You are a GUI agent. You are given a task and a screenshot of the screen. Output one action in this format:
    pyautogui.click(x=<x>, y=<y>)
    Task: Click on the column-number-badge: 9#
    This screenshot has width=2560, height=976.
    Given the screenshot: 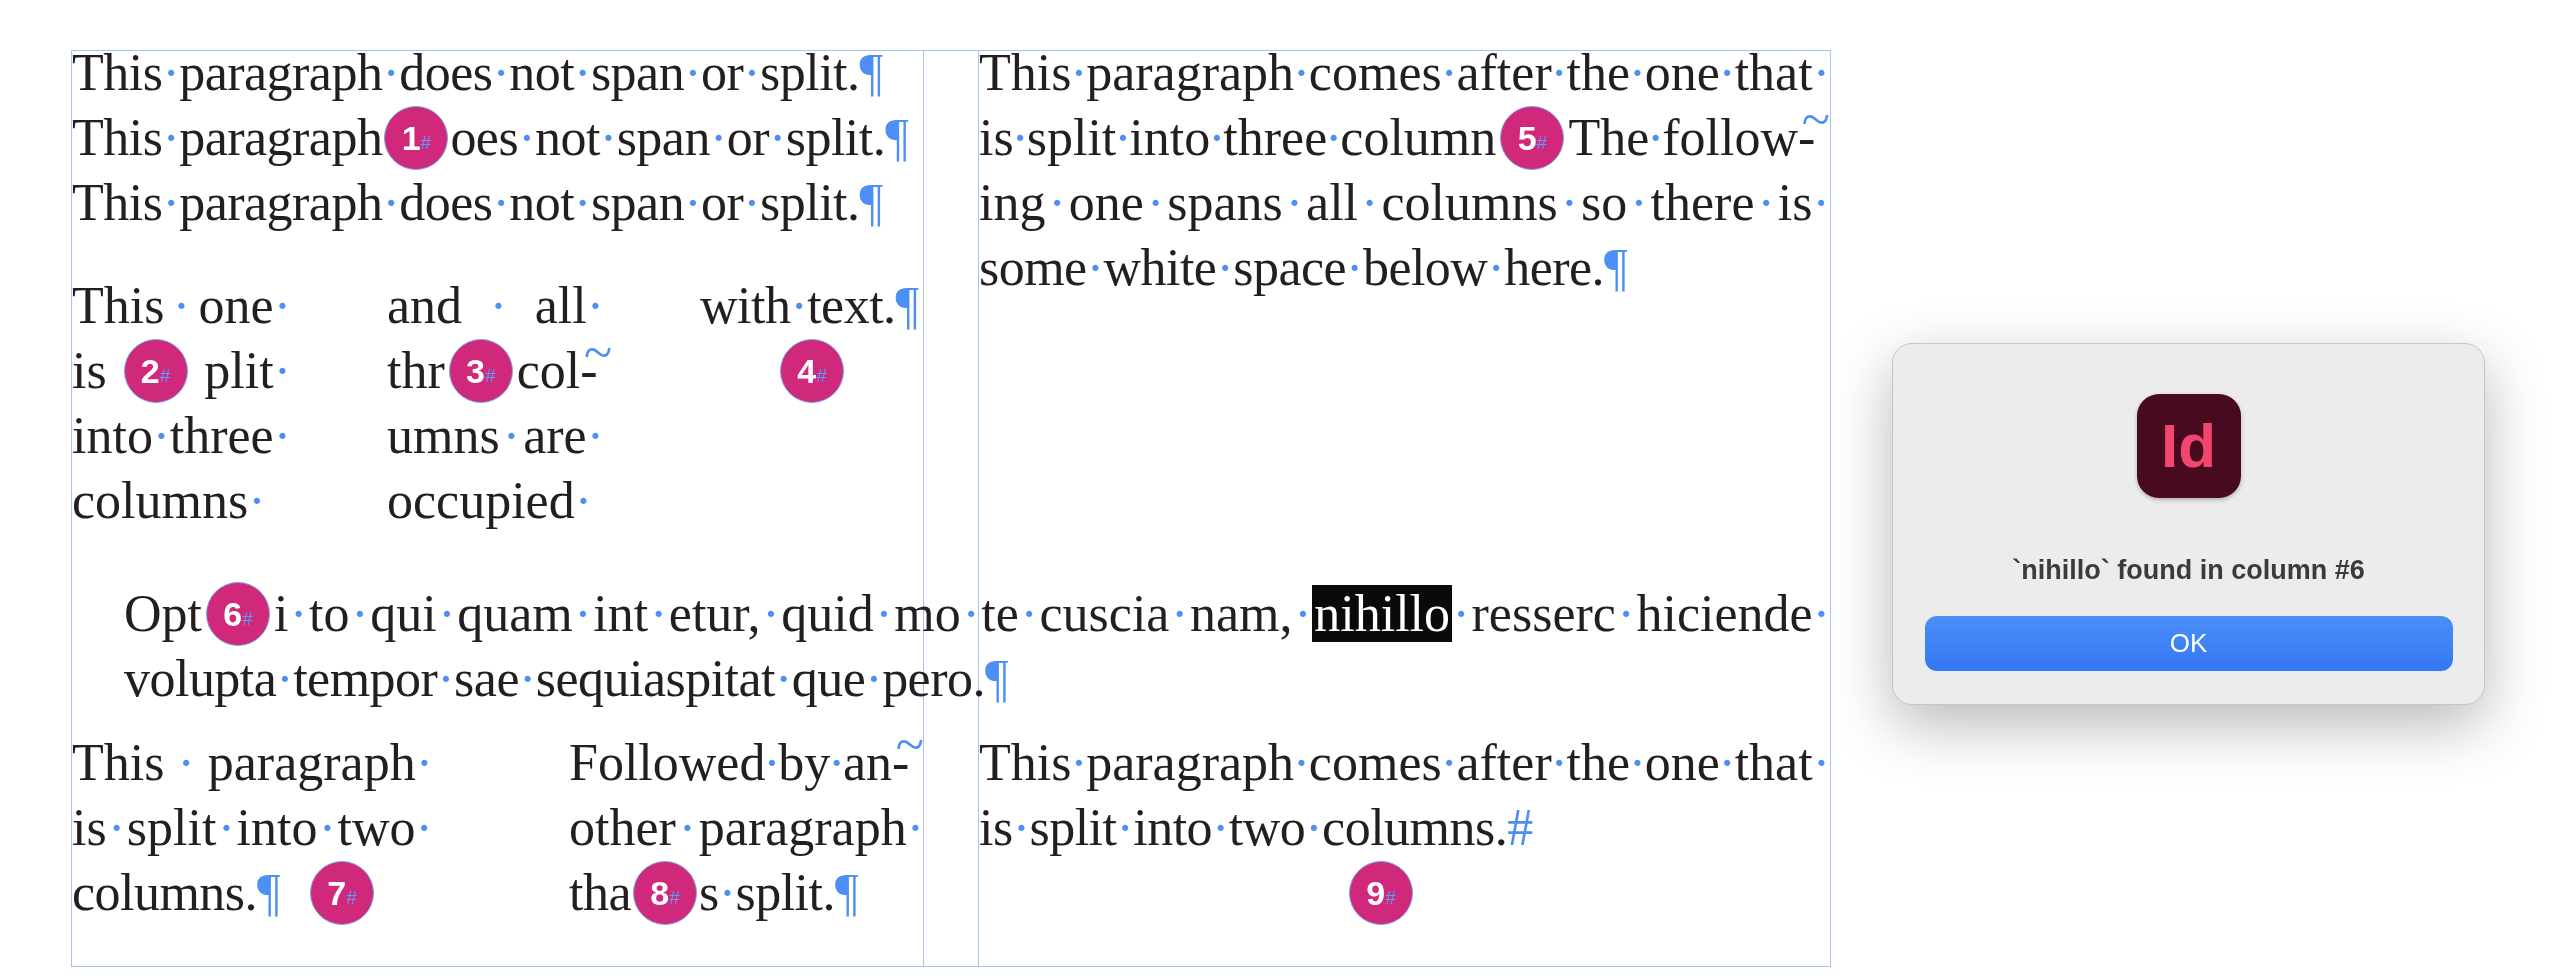 What is the action you would take?
    pyautogui.click(x=1381, y=892)
    